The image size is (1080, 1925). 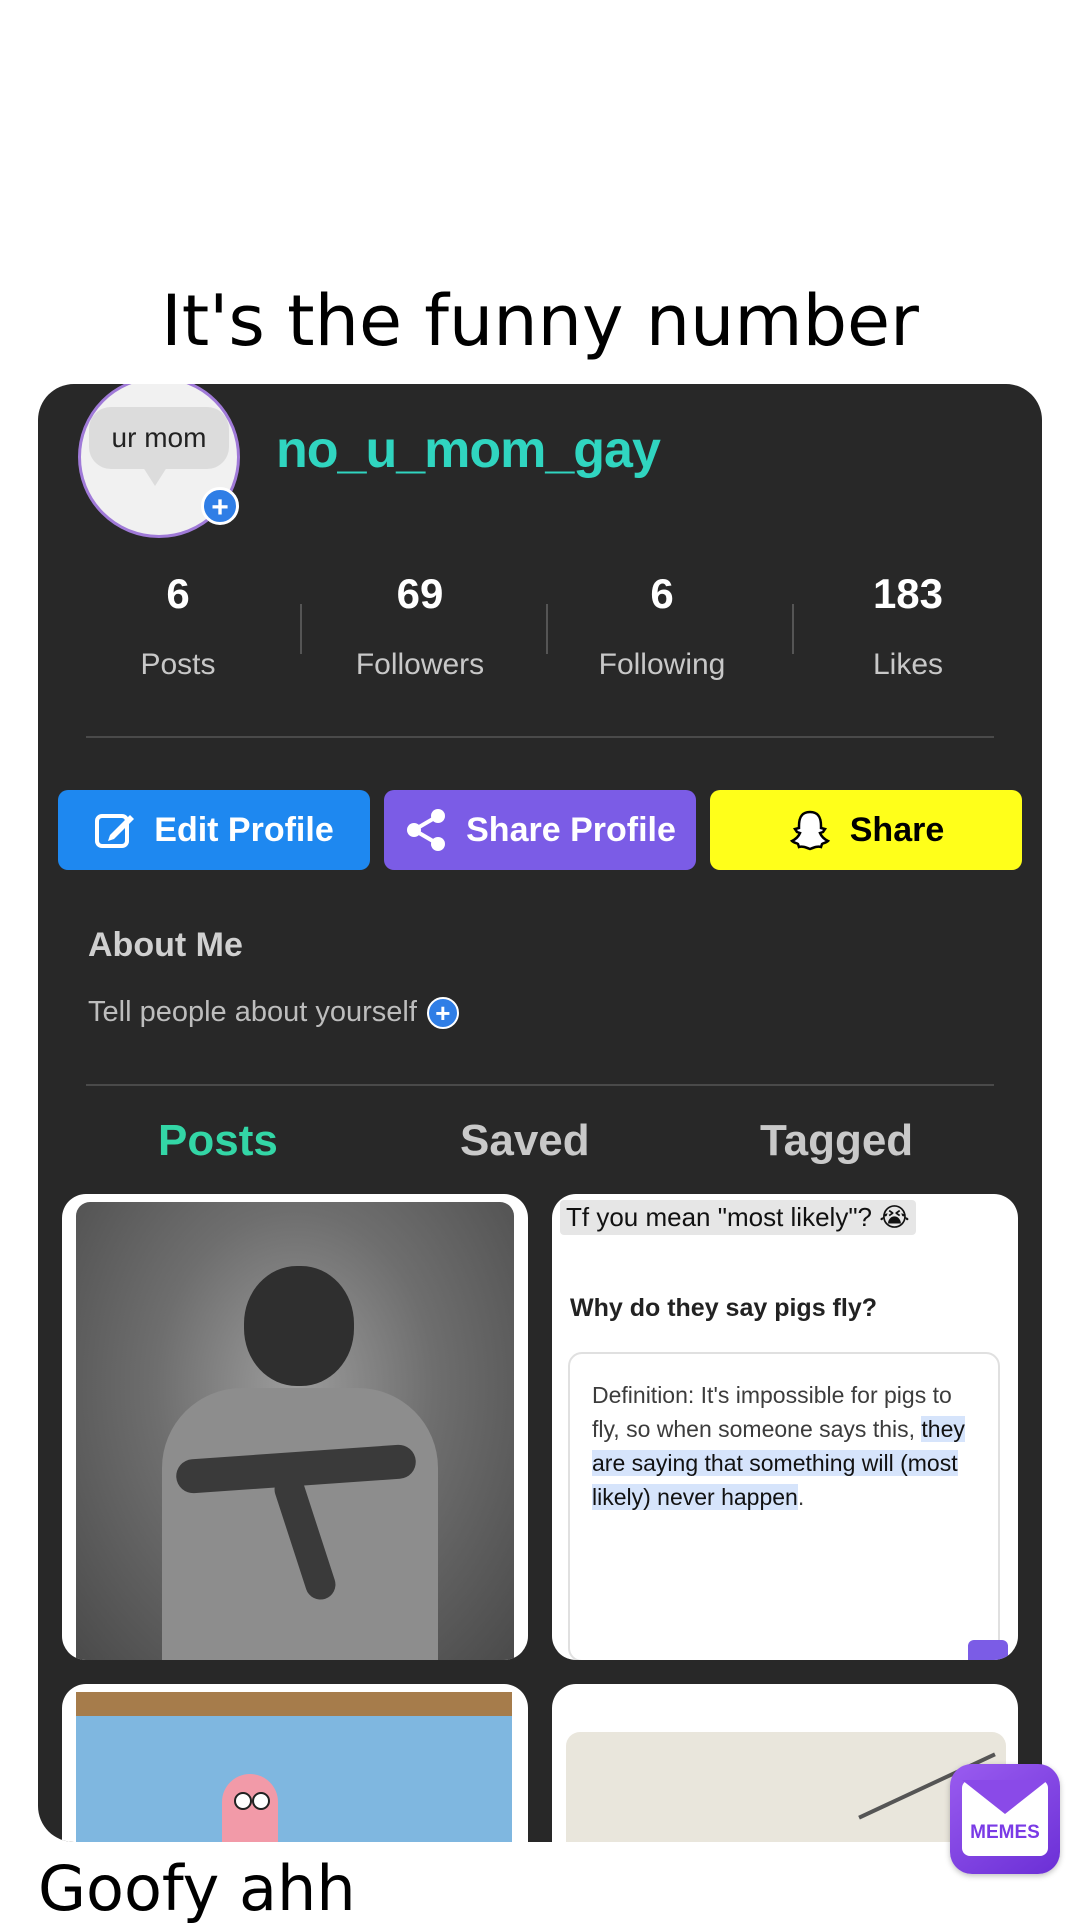 I want to click on tab-saved: Saved, so click(x=525, y=1141).